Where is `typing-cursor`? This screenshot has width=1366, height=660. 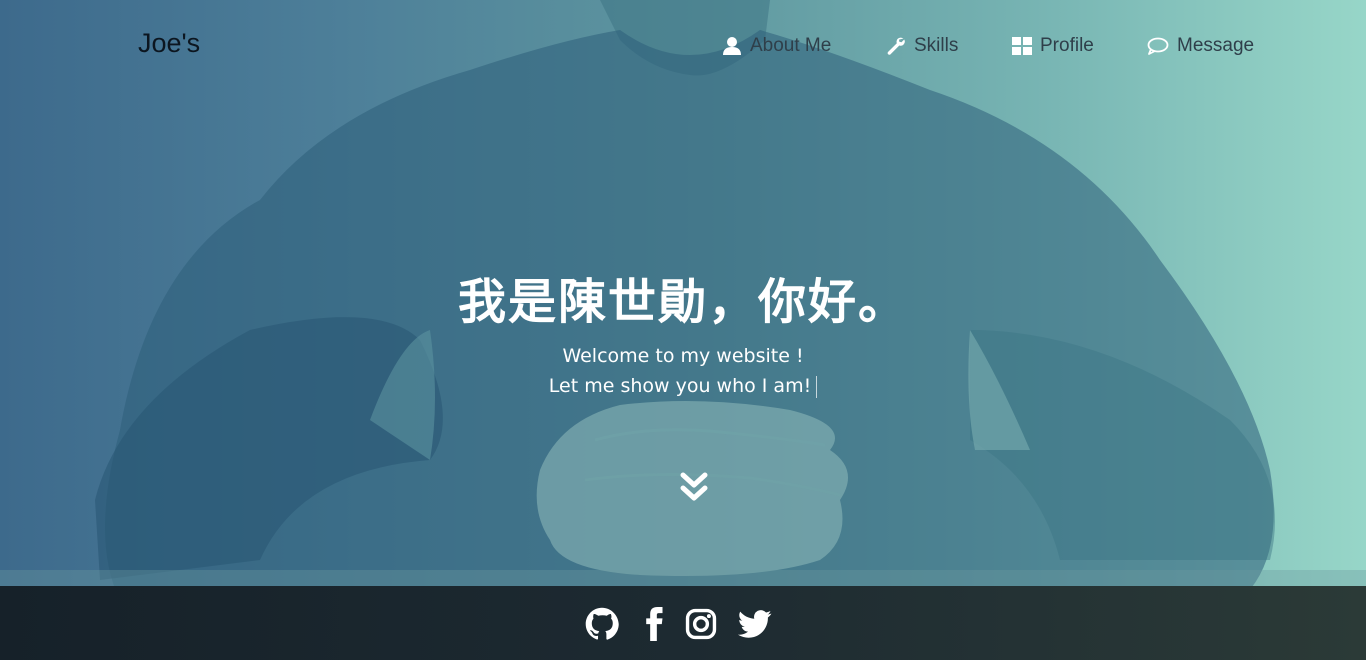
typing-cursor is located at coordinates (817, 386).